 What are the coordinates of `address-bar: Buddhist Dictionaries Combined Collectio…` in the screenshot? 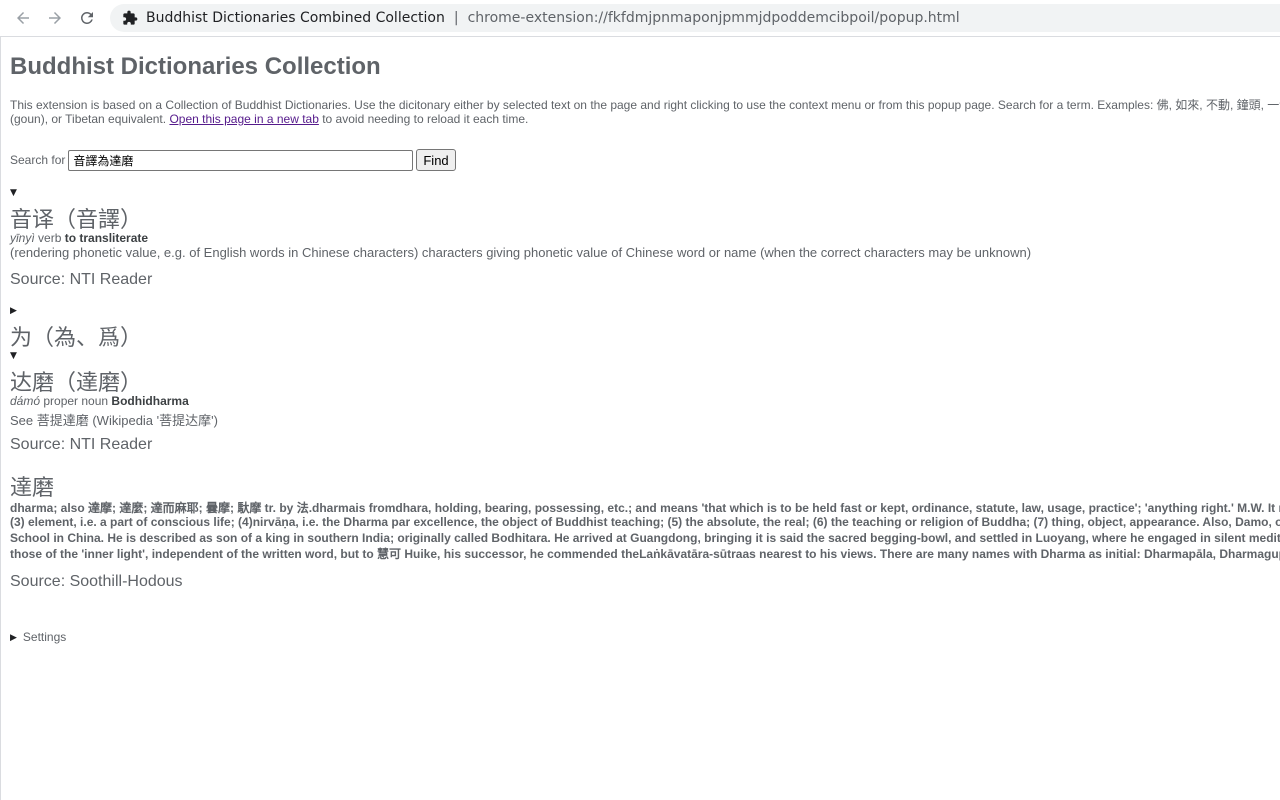 It's located at (695, 18).